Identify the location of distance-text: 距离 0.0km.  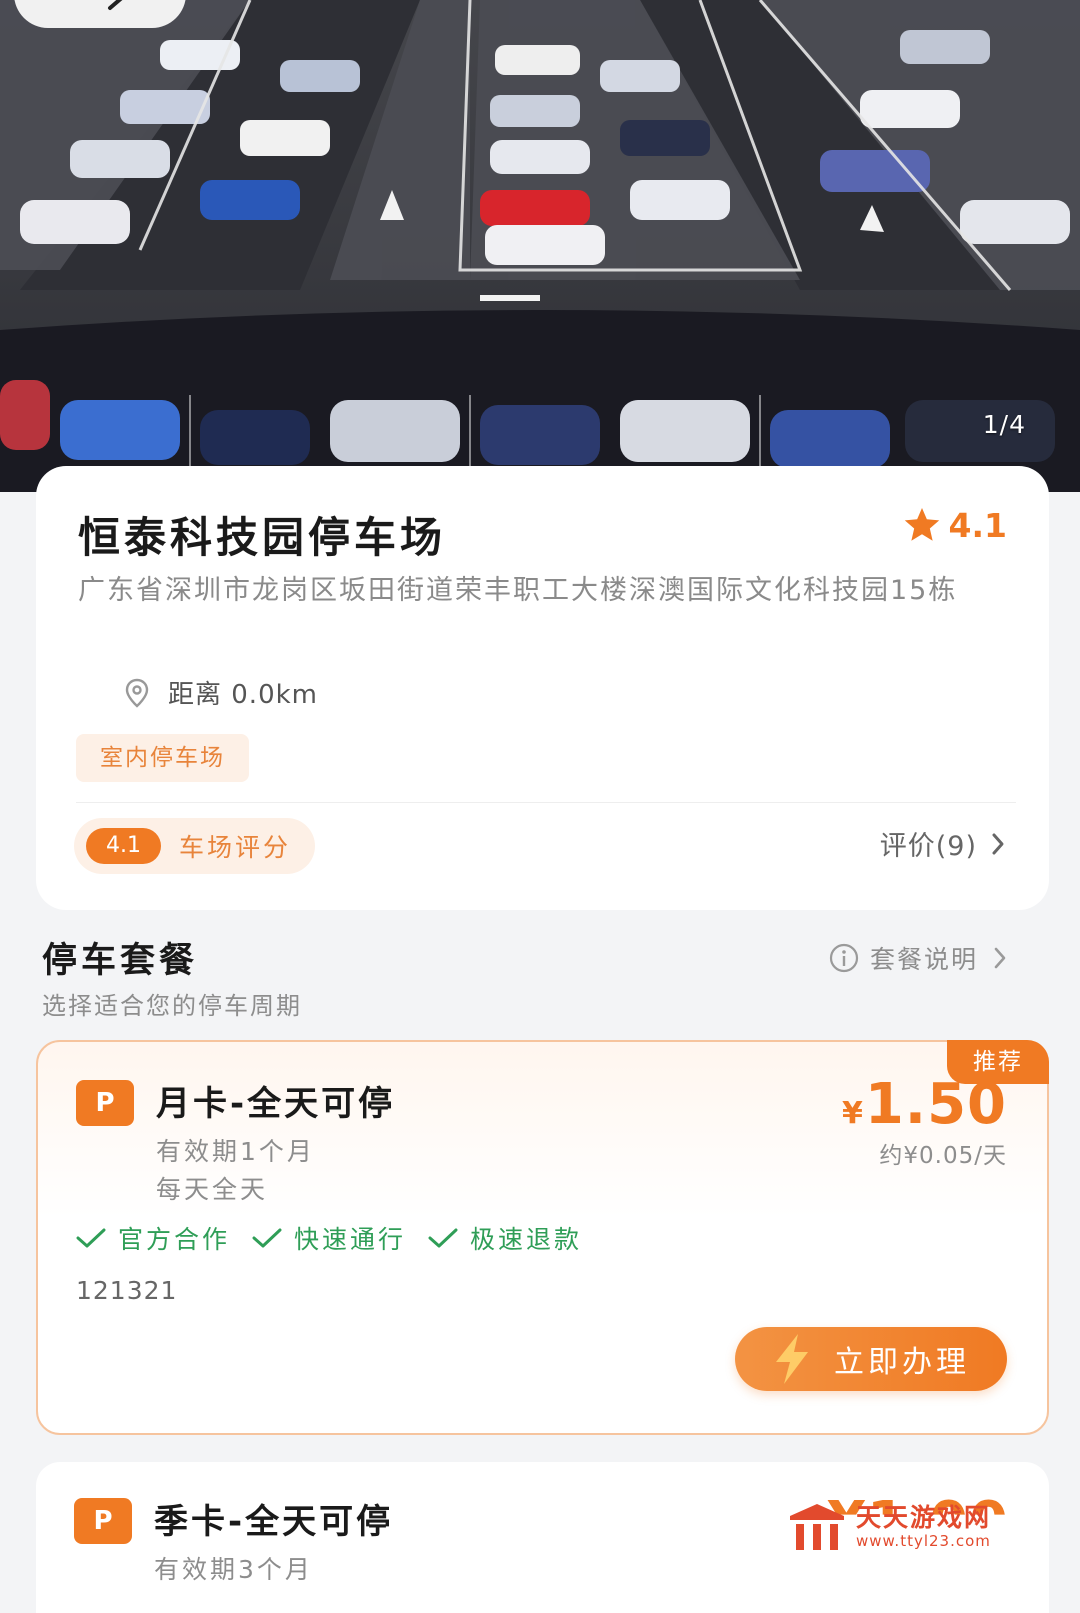
(243, 695).